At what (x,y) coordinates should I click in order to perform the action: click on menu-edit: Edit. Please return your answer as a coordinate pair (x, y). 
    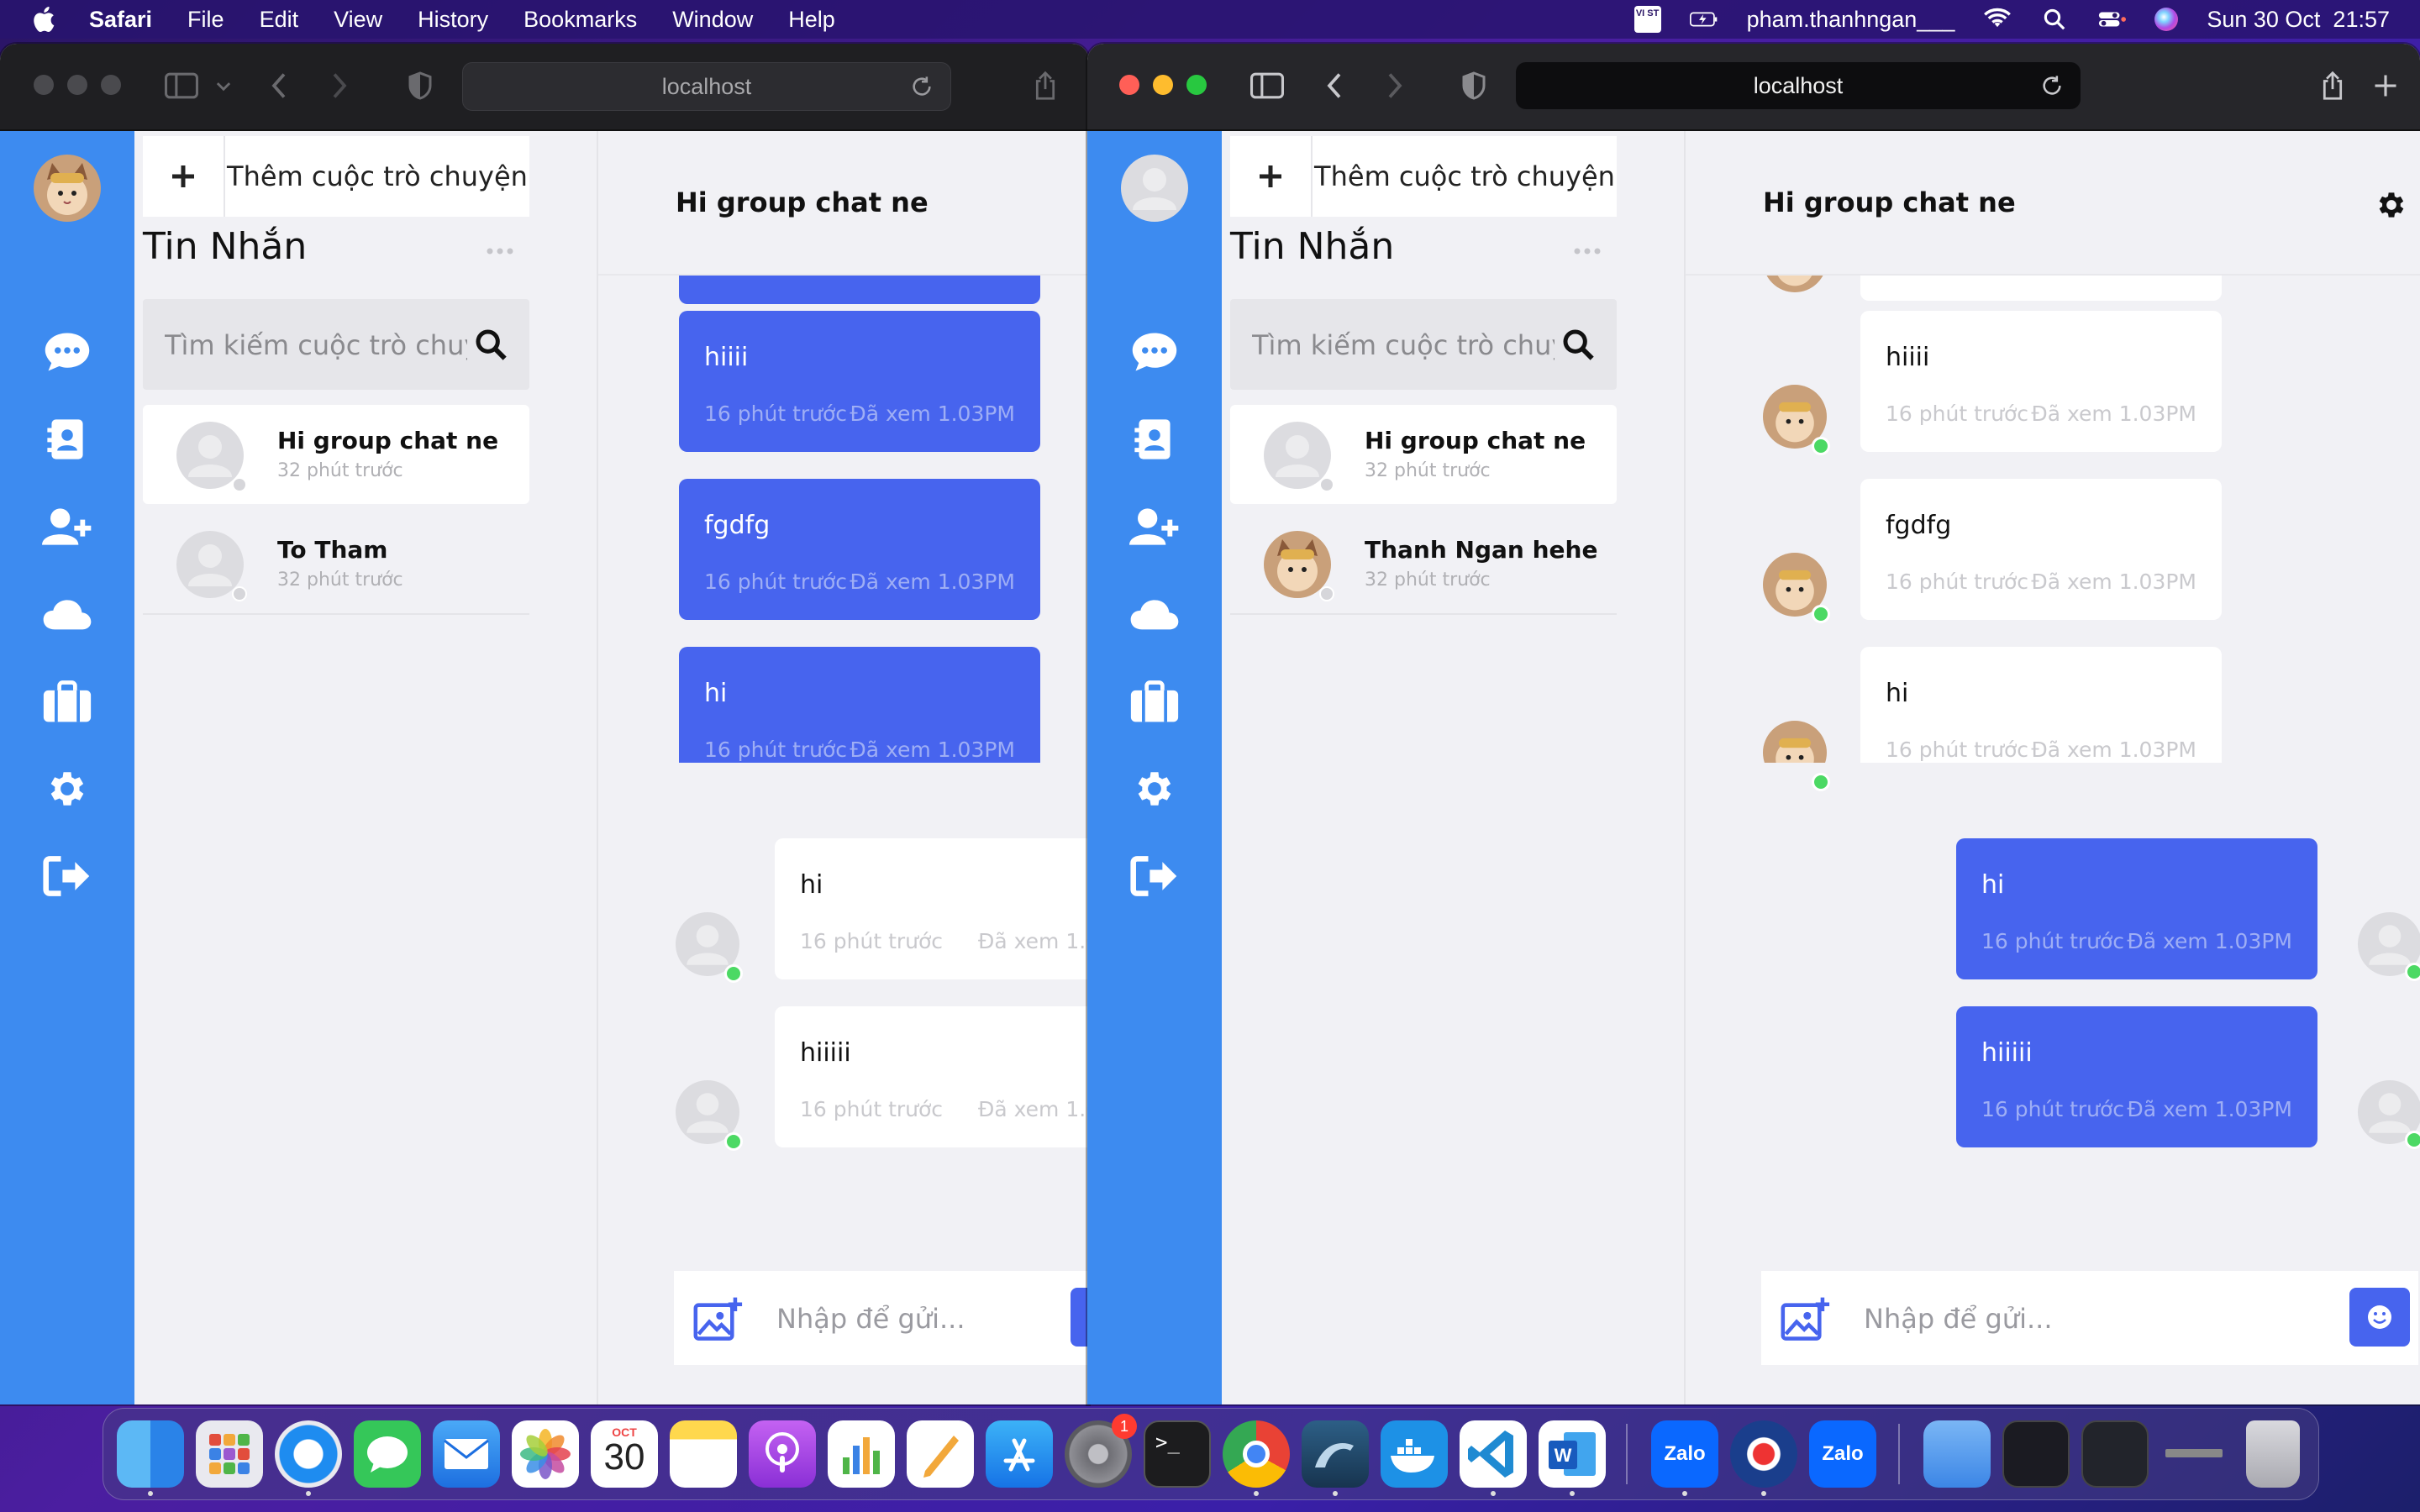
    Looking at the image, I should click on (279, 20).